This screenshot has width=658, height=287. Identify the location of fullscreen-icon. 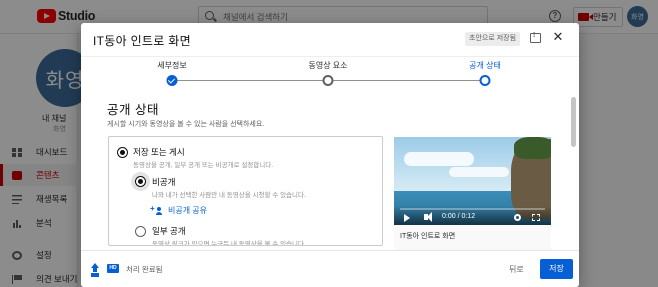
(536, 217).